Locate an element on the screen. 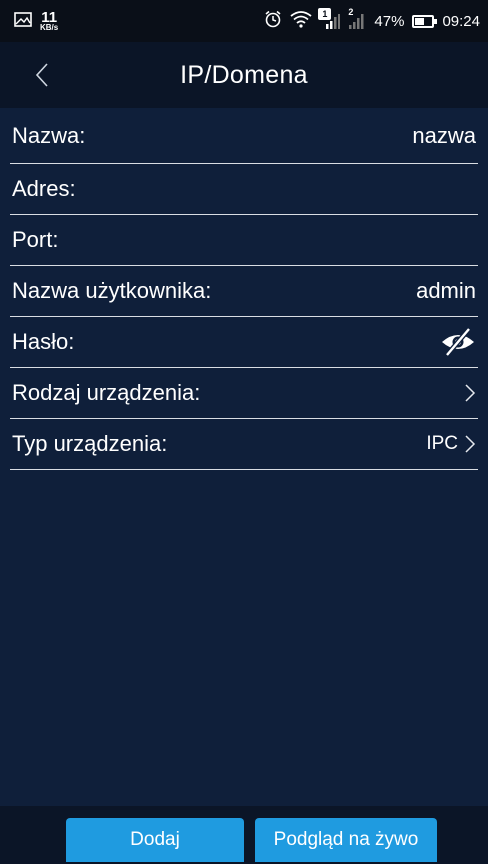 Image resolution: width=488 pixels, height=864 pixels. battery-fill is located at coordinates (419, 21).